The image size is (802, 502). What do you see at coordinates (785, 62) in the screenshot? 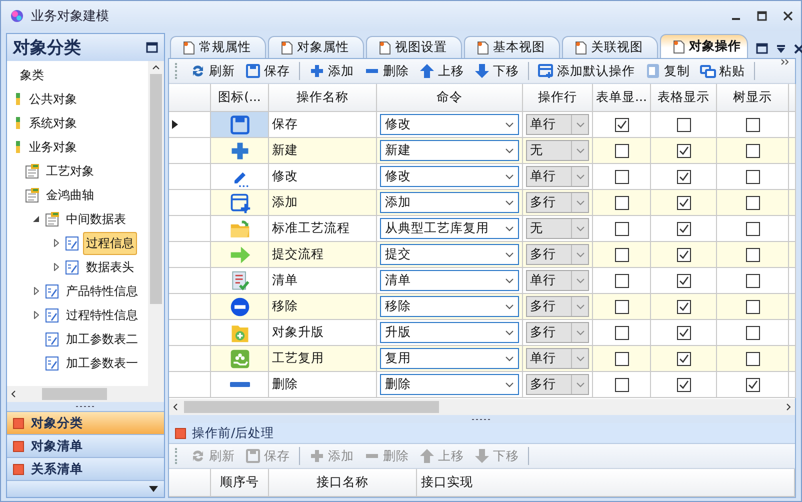
I see `overflow-chevron-icon` at bounding box center [785, 62].